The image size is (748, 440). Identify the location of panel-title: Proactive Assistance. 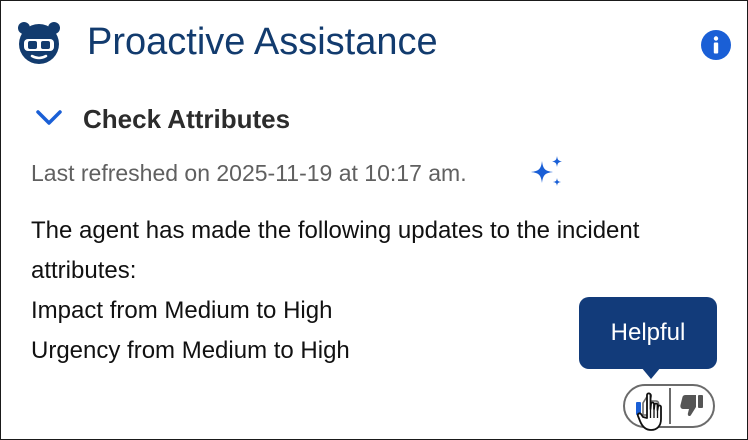
(262, 42).